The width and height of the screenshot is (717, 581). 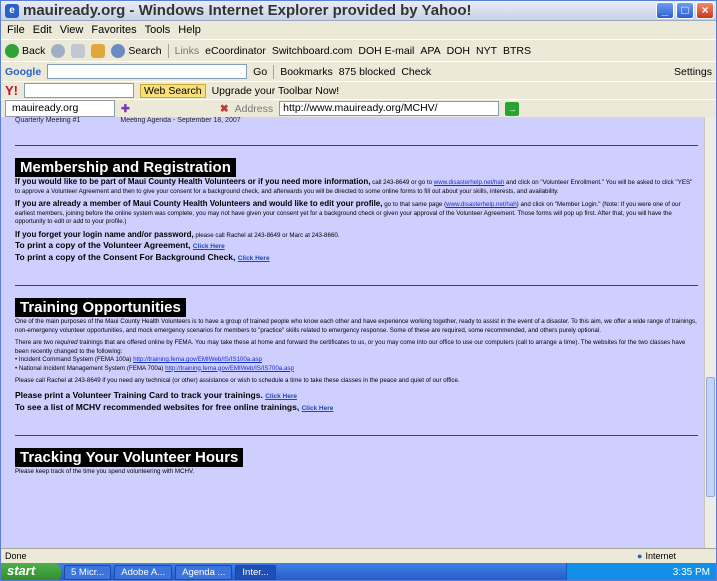 I want to click on check-button: Check, so click(x=416, y=72).